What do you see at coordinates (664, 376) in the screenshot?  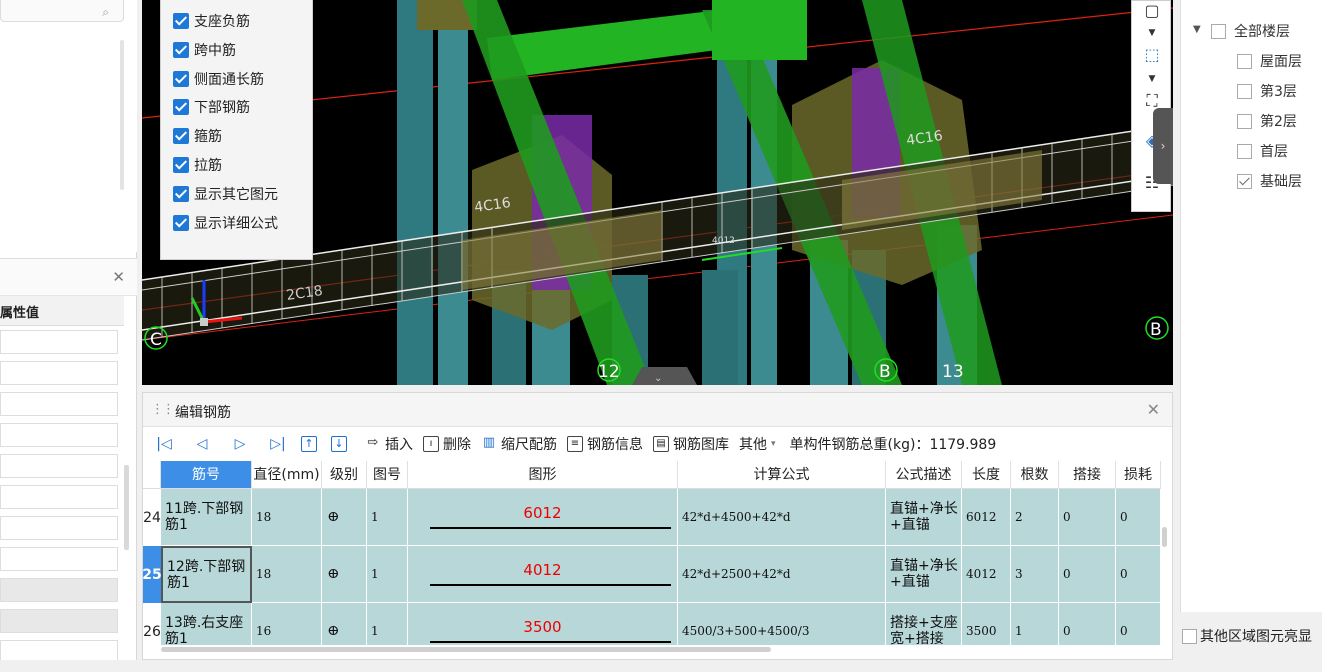 I see `collapse-panel-tab` at bounding box center [664, 376].